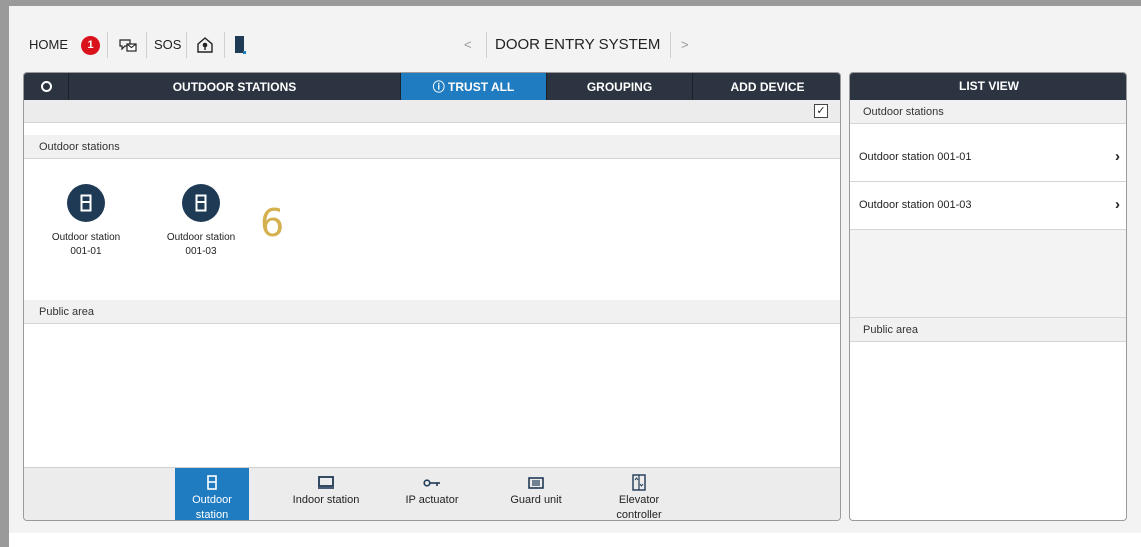 This screenshot has height=547, width=1141. Describe the element at coordinates (432, 111) in the screenshot. I see `toolbar: ✓` at that location.